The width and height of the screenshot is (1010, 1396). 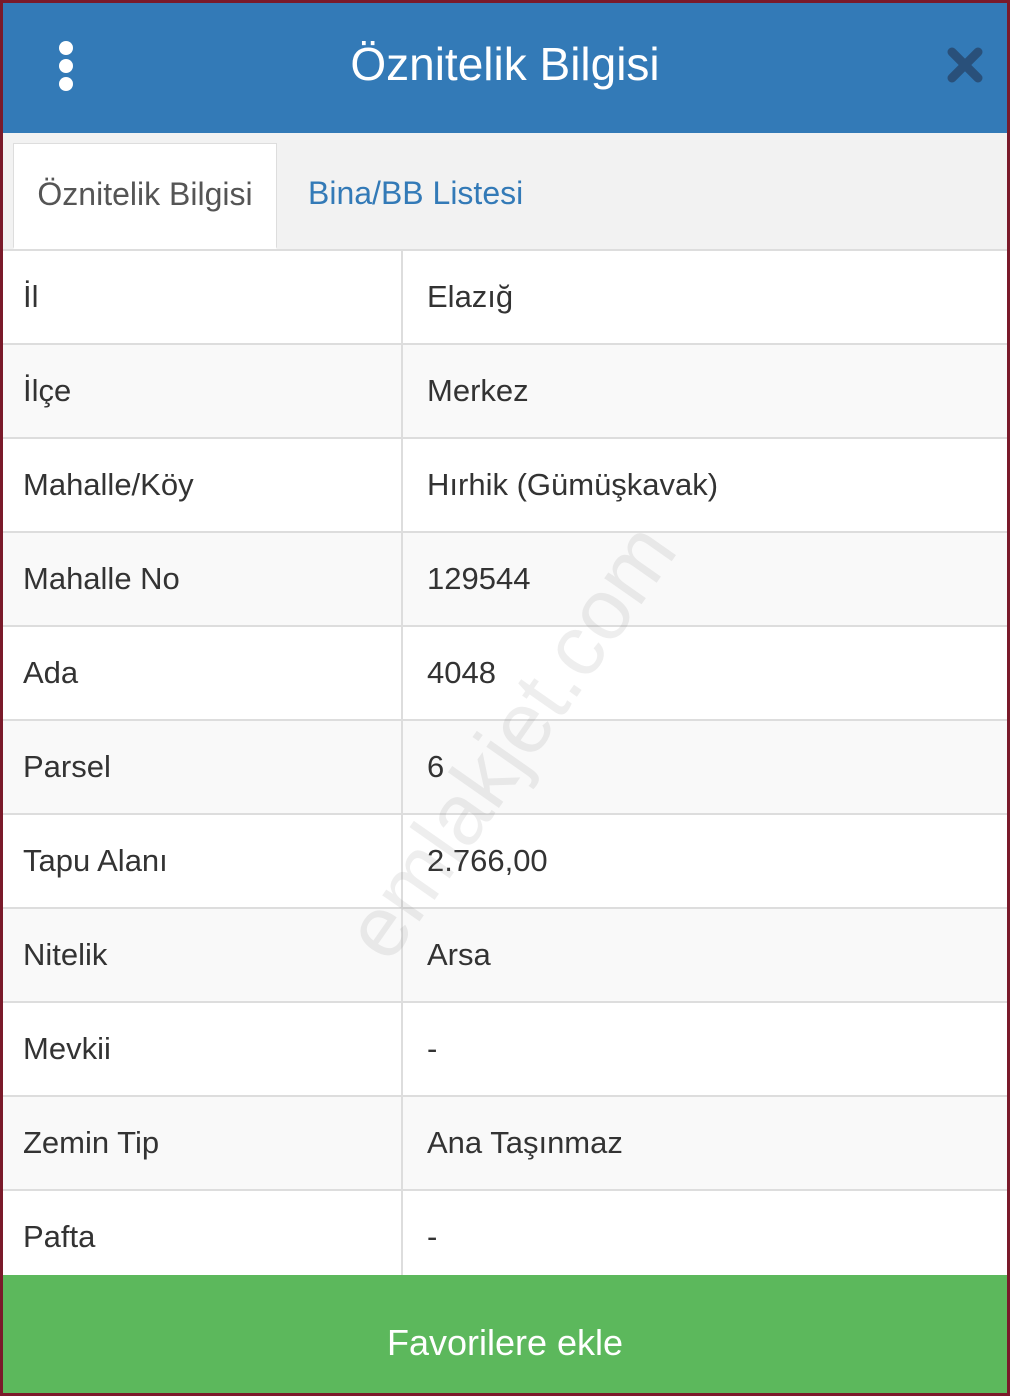 I want to click on table-row: Mahalle No 129544, so click(x=505, y=580).